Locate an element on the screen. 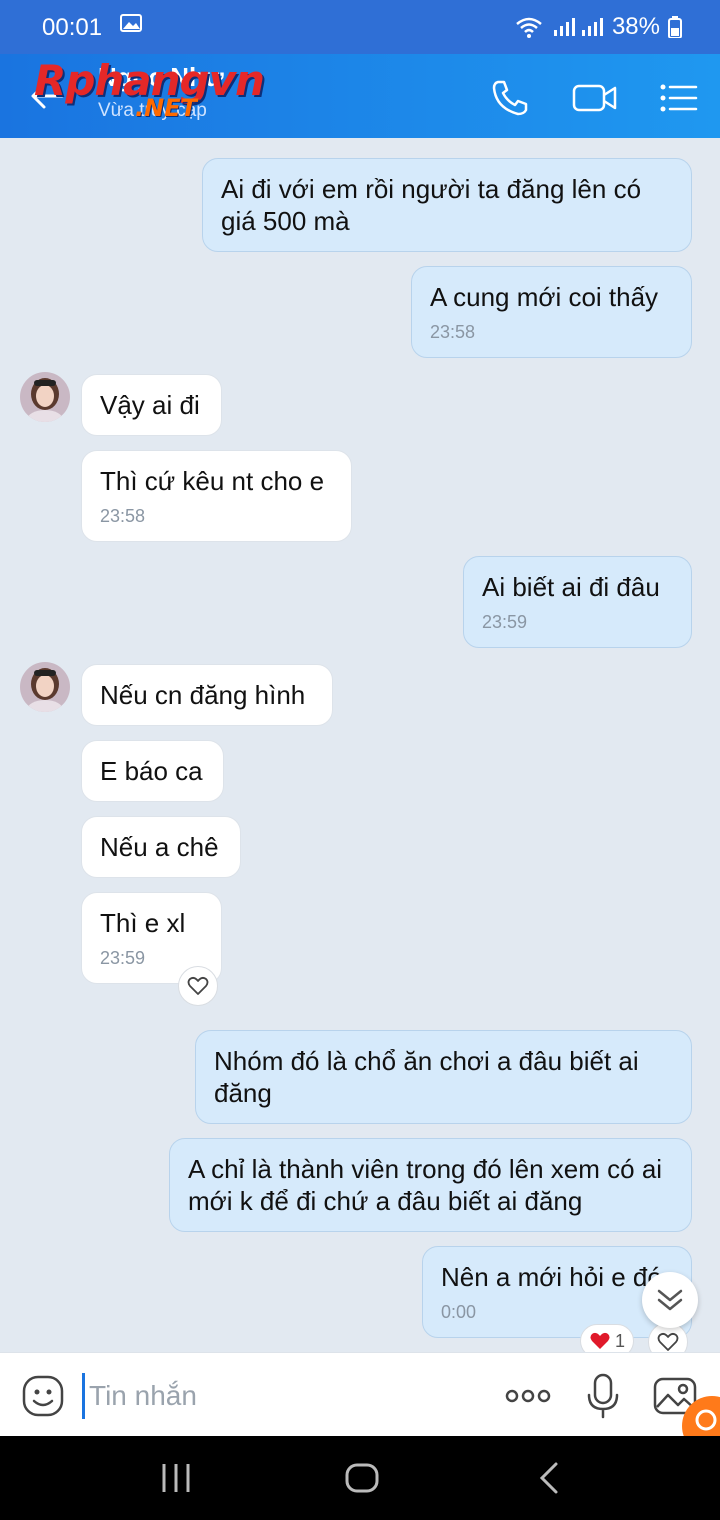 The width and height of the screenshot is (720, 1520). recent-apps-icon is located at coordinates (176, 1478).